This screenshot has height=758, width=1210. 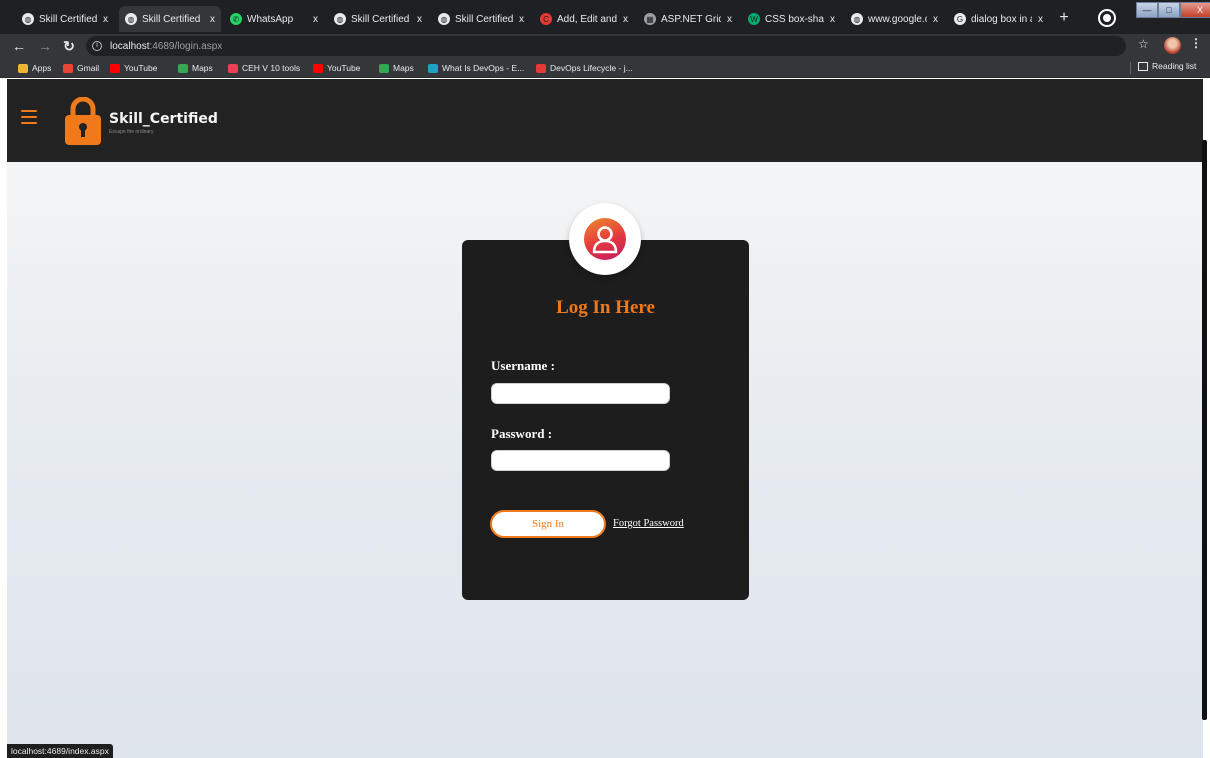 What do you see at coordinates (3, 418) in the screenshot?
I see `window-left-edge` at bounding box center [3, 418].